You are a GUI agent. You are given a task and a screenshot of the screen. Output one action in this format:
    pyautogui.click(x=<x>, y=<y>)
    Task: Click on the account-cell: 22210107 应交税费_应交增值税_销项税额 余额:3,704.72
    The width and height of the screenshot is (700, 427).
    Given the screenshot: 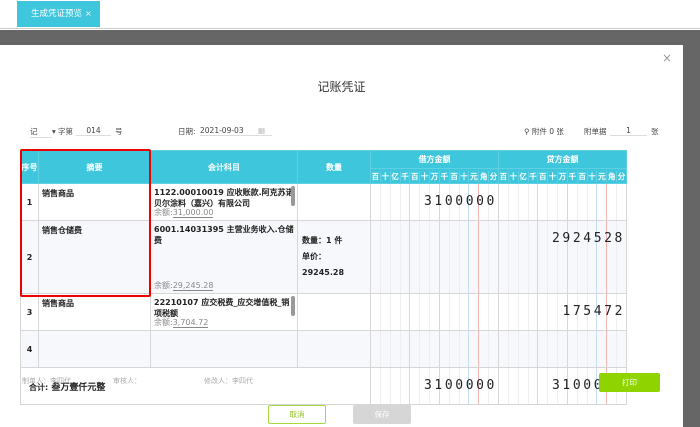 What is the action you would take?
    pyautogui.click(x=224, y=312)
    